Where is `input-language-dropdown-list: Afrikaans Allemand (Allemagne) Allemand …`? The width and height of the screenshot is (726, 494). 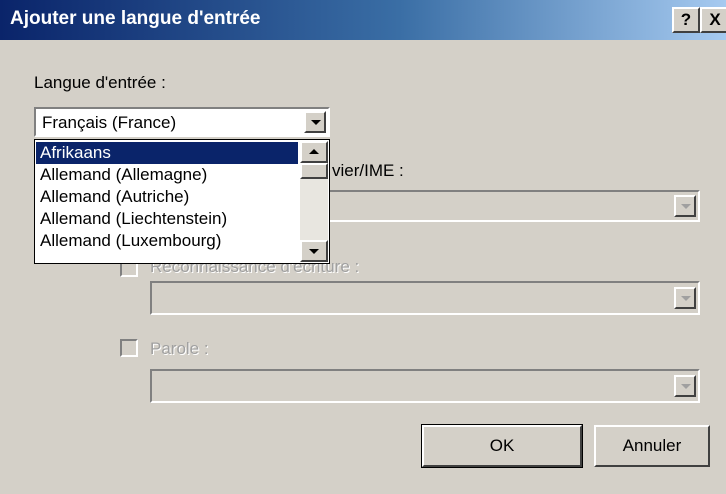 input-language-dropdown-list: Afrikaans Allemand (Allemagne) Allemand … is located at coordinates (182, 201).